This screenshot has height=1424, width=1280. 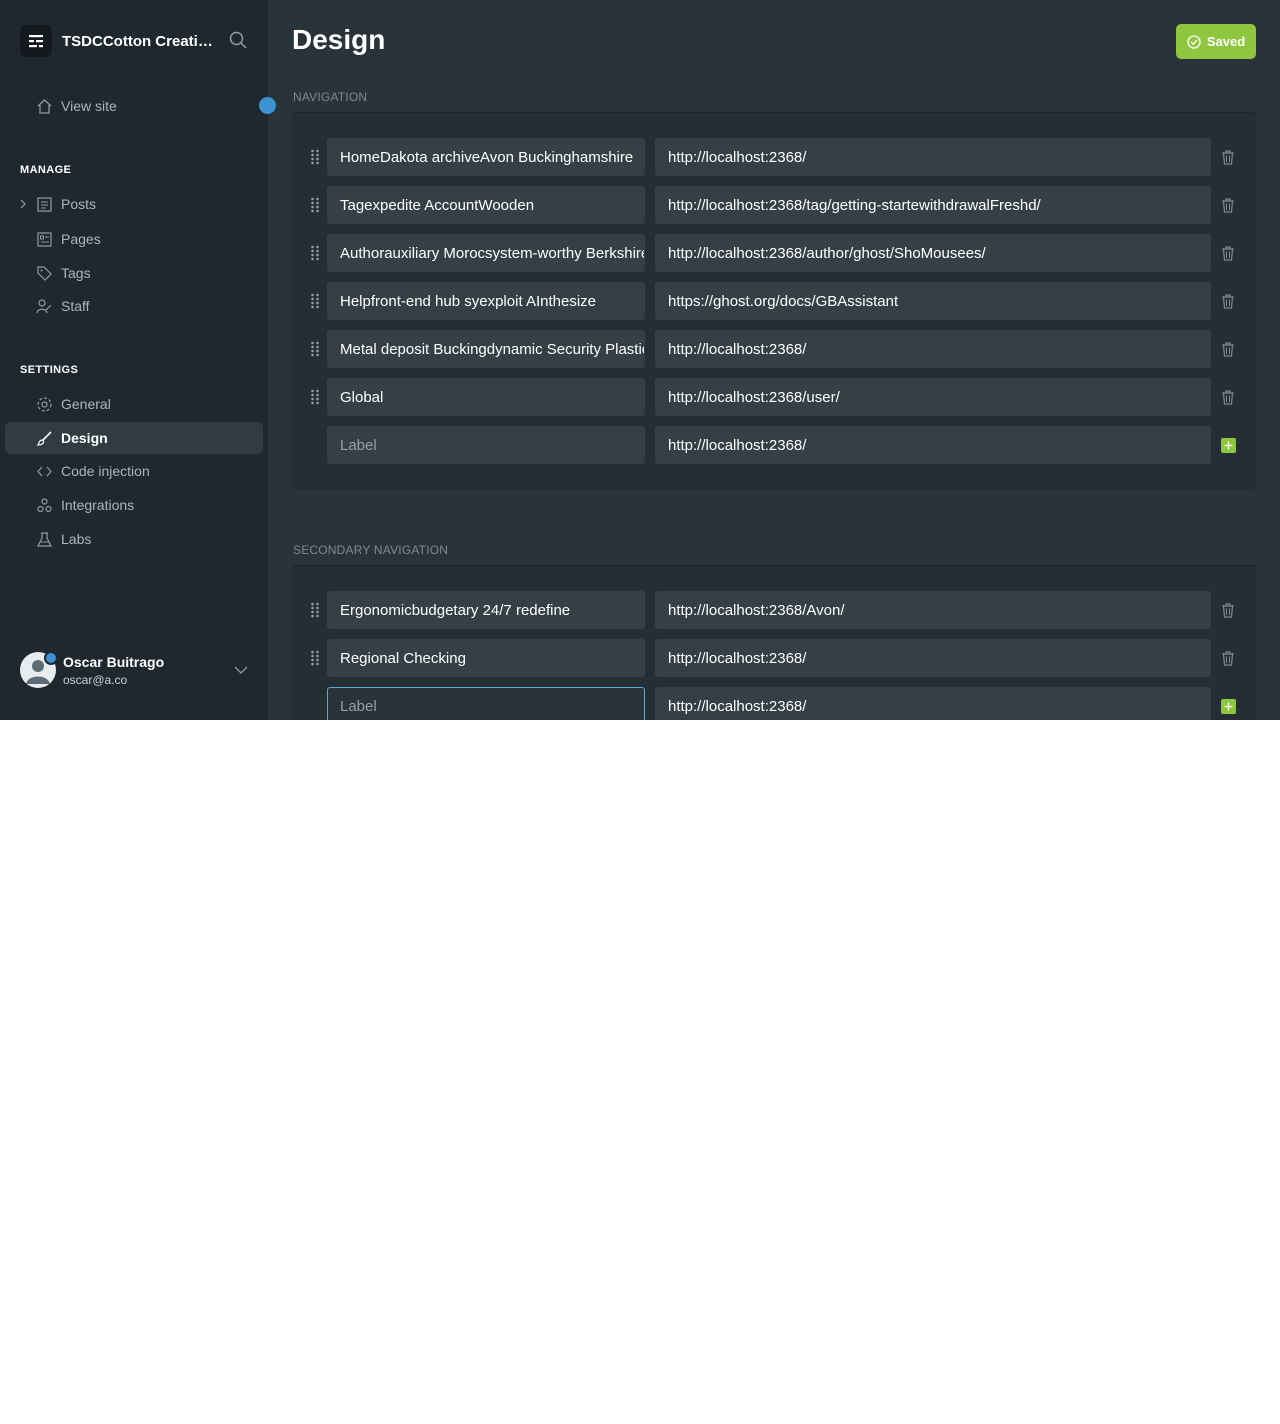 I want to click on saved-button: Saved, so click(x=1216, y=41).